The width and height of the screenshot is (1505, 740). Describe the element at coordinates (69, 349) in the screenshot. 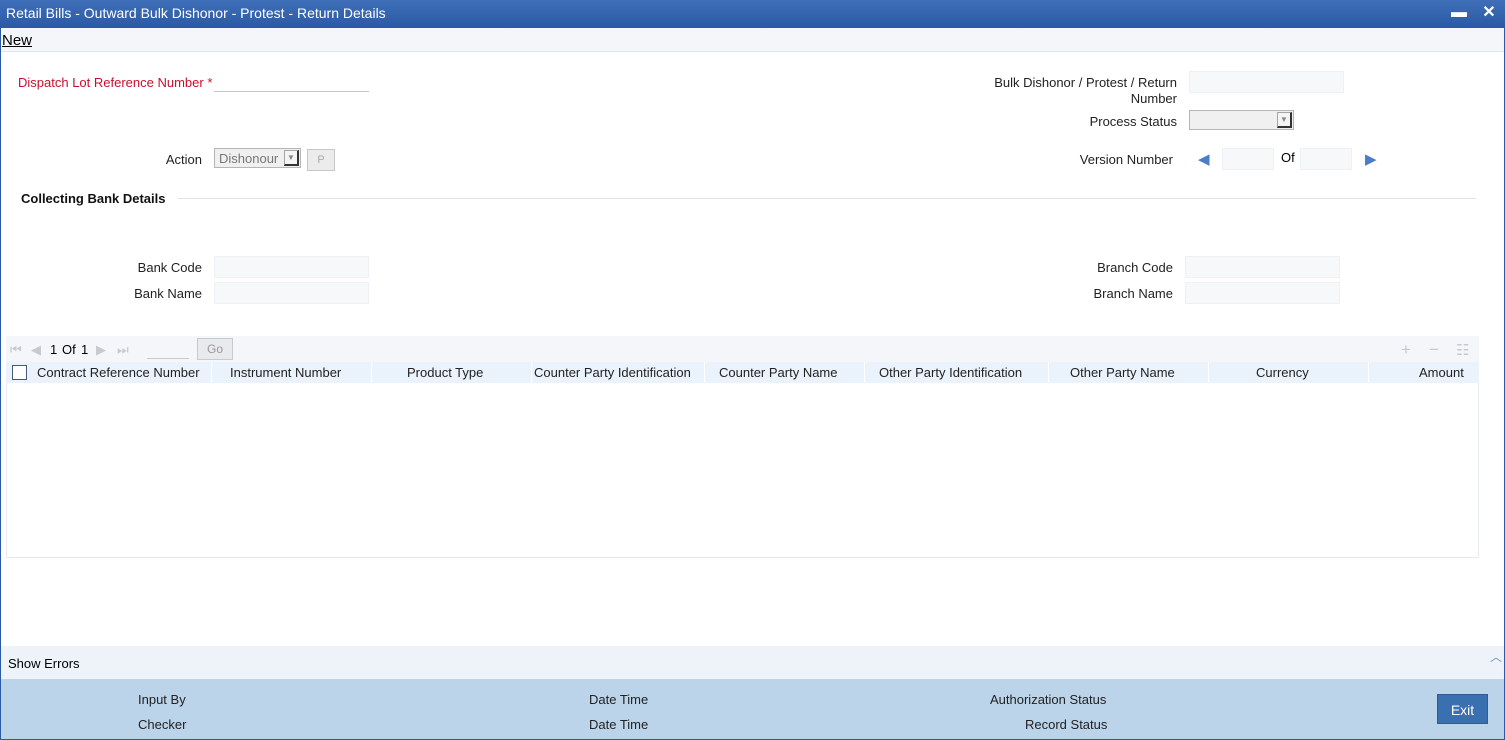

I see `pager-of-label: Of` at that location.